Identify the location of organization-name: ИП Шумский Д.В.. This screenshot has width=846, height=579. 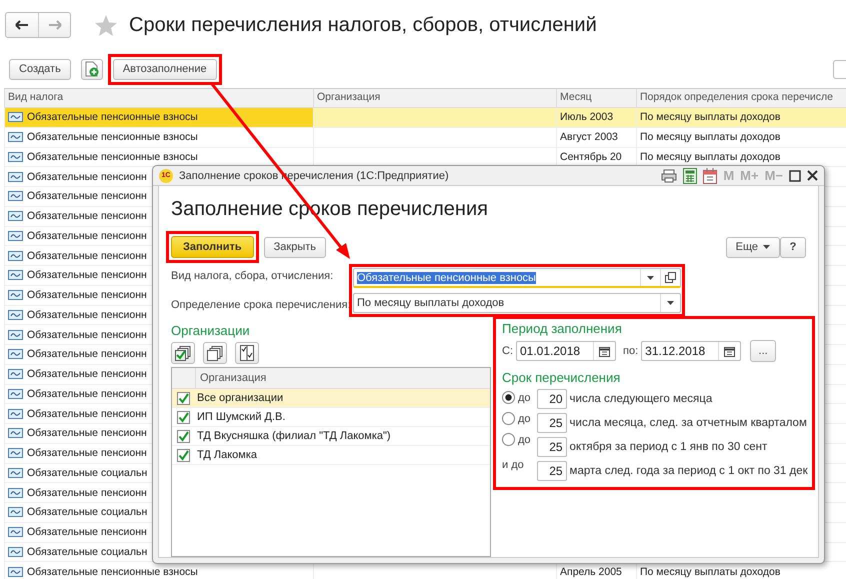
(241, 417).